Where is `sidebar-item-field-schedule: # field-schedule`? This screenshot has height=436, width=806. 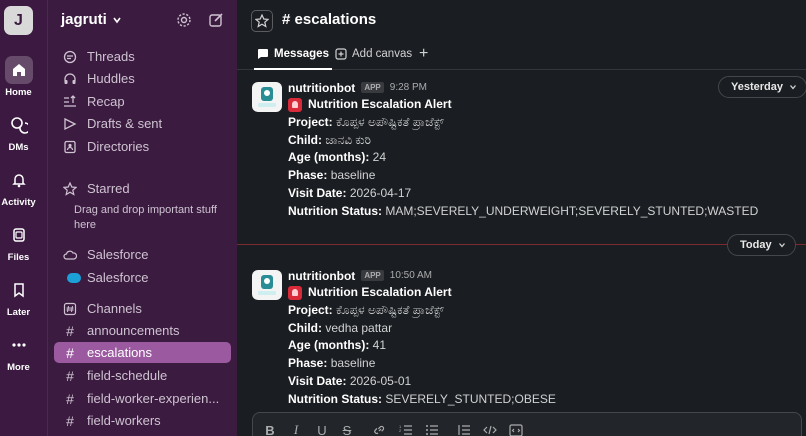 sidebar-item-field-schedule: # field-schedule is located at coordinates (142, 375).